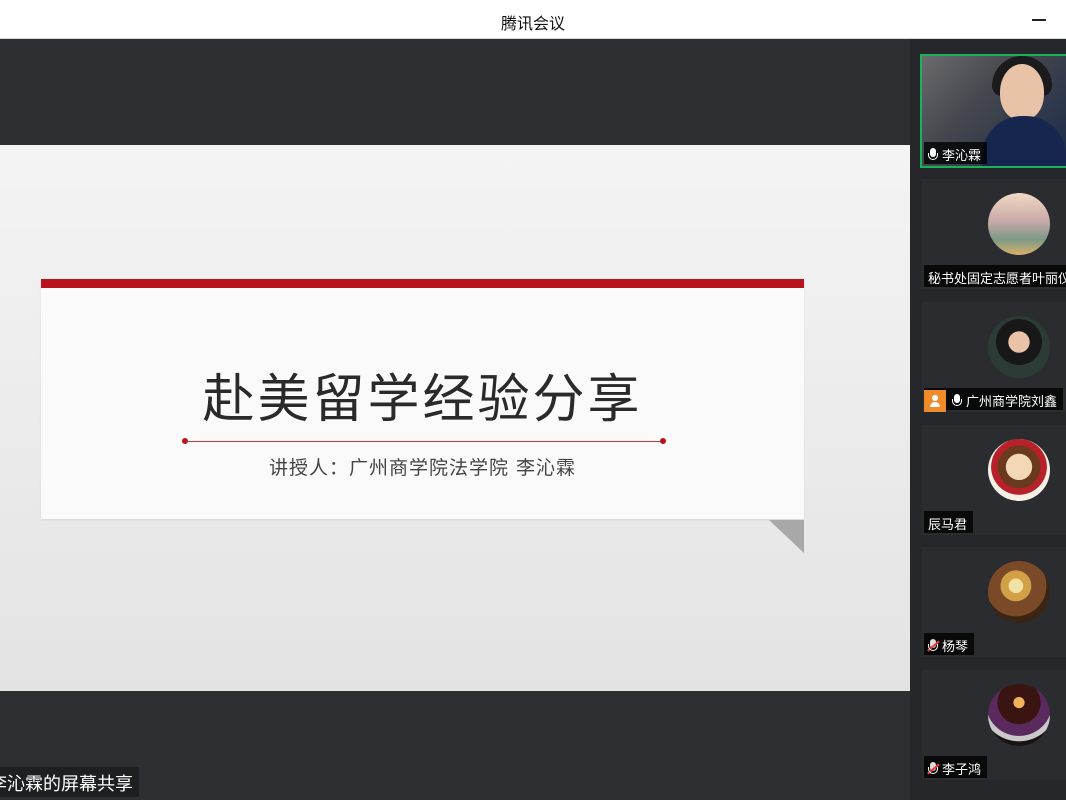 Image resolution: width=1066 pixels, height=800 pixels. Describe the element at coordinates (1022, 92) in the screenshot. I see `video-figure-face` at that location.